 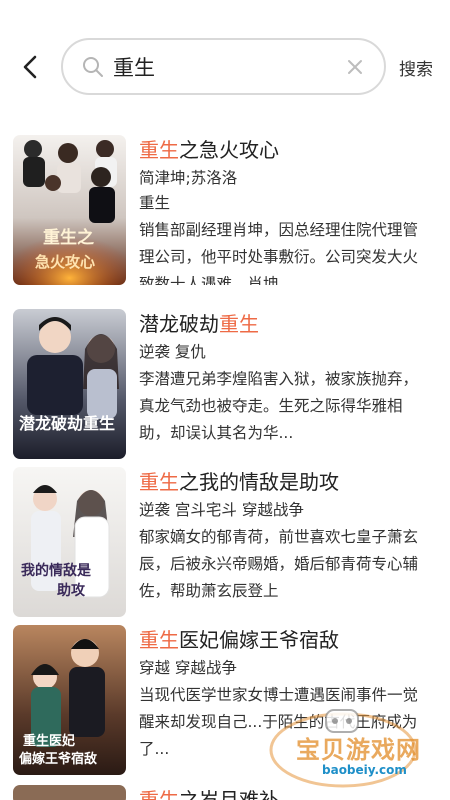 I want to click on cover-image: 重生之 急火攻心, so click(x=69, y=210).